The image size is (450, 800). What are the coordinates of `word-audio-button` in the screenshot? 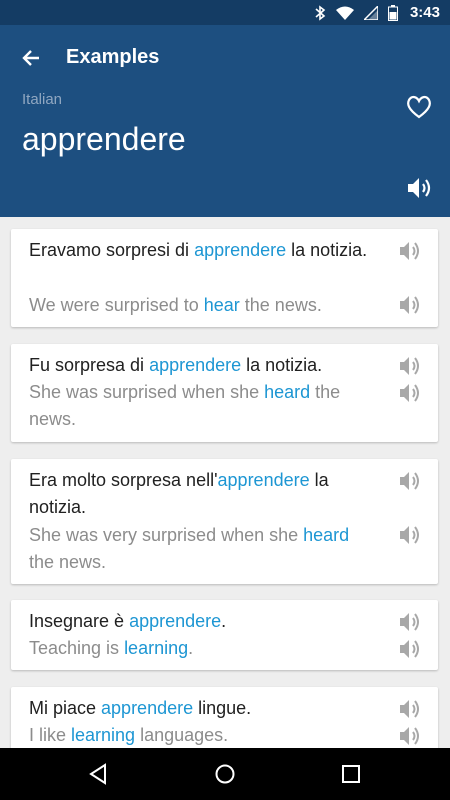 It's located at (420, 189).